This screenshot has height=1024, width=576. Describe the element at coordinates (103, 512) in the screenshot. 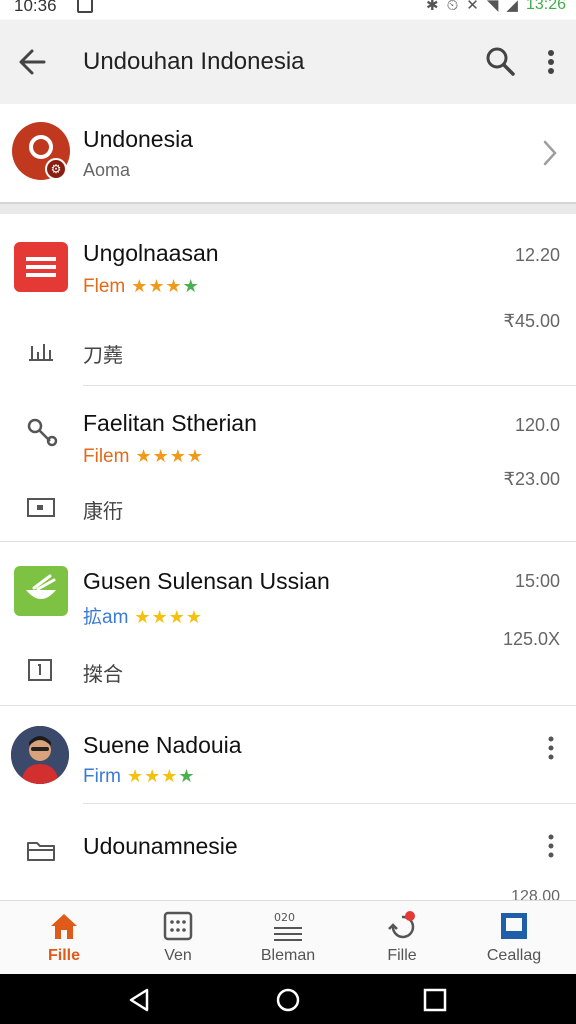

I see `item-detail: 康衎` at that location.